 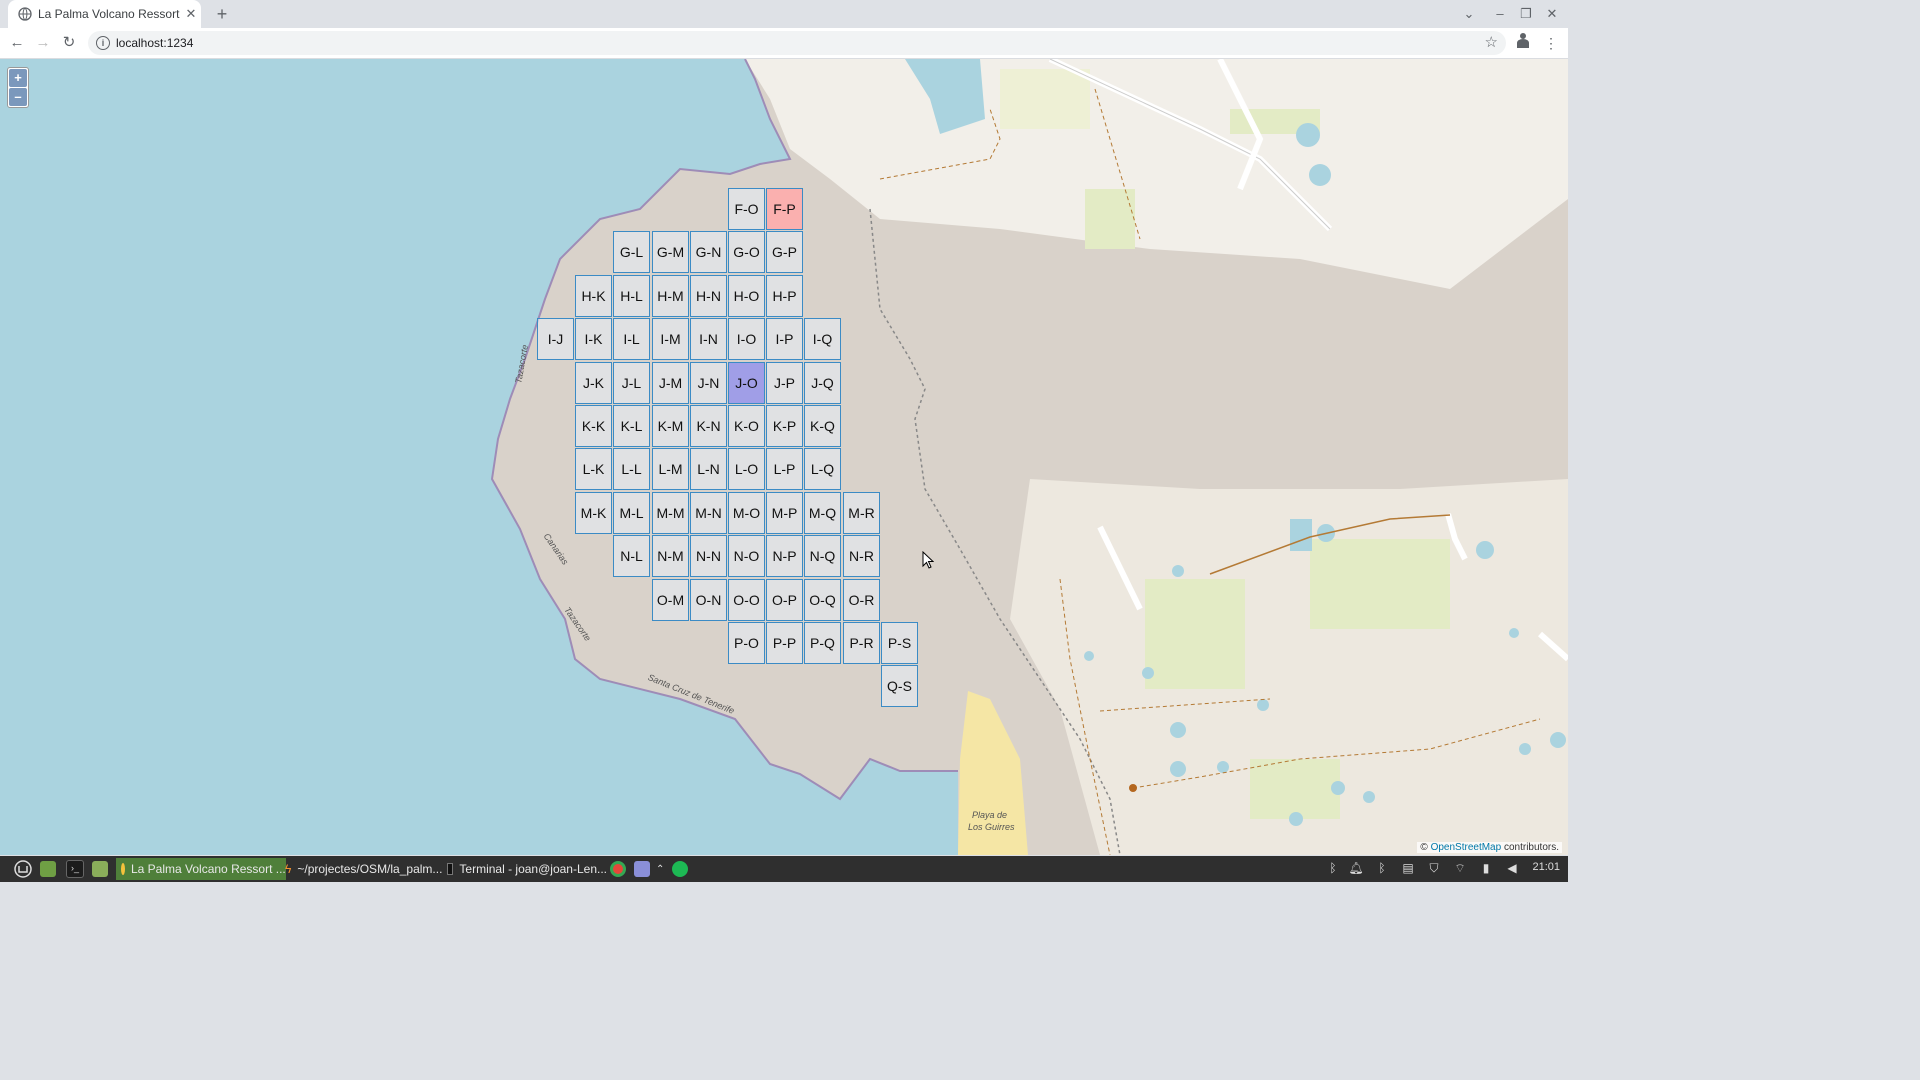 What do you see at coordinates (631, 556) in the screenshot?
I see `grid-cell-n-l: N-L` at bounding box center [631, 556].